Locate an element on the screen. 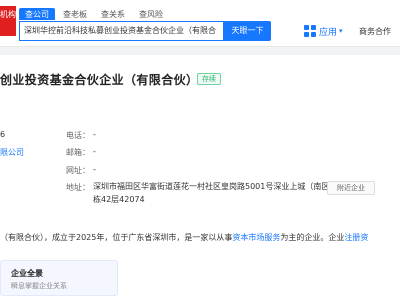 This screenshot has height=300, width=400. website-value: - is located at coordinates (94, 169).